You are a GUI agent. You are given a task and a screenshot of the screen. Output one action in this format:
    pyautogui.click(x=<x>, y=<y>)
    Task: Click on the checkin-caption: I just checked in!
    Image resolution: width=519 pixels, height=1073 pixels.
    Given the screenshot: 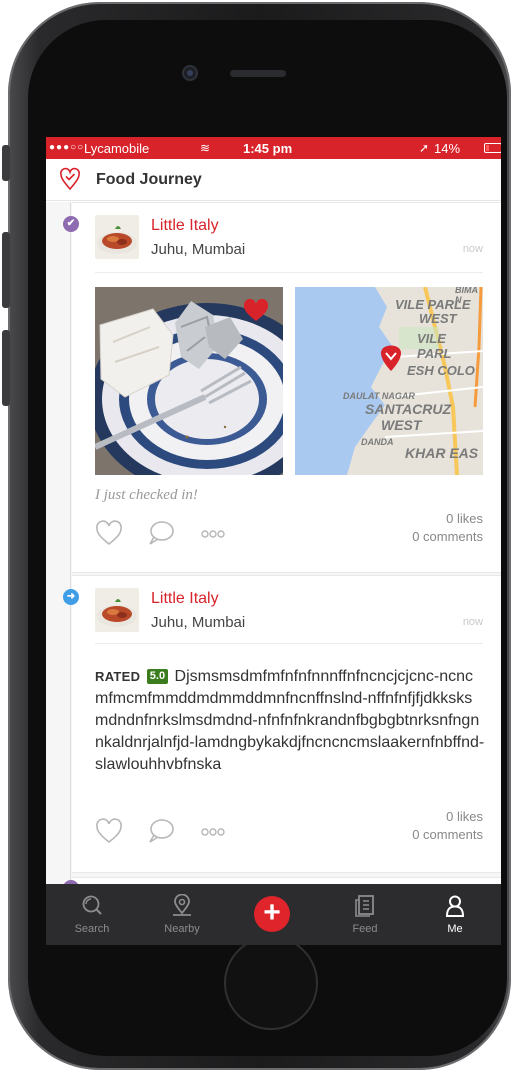 What is the action you would take?
    pyautogui.click(x=146, y=495)
    